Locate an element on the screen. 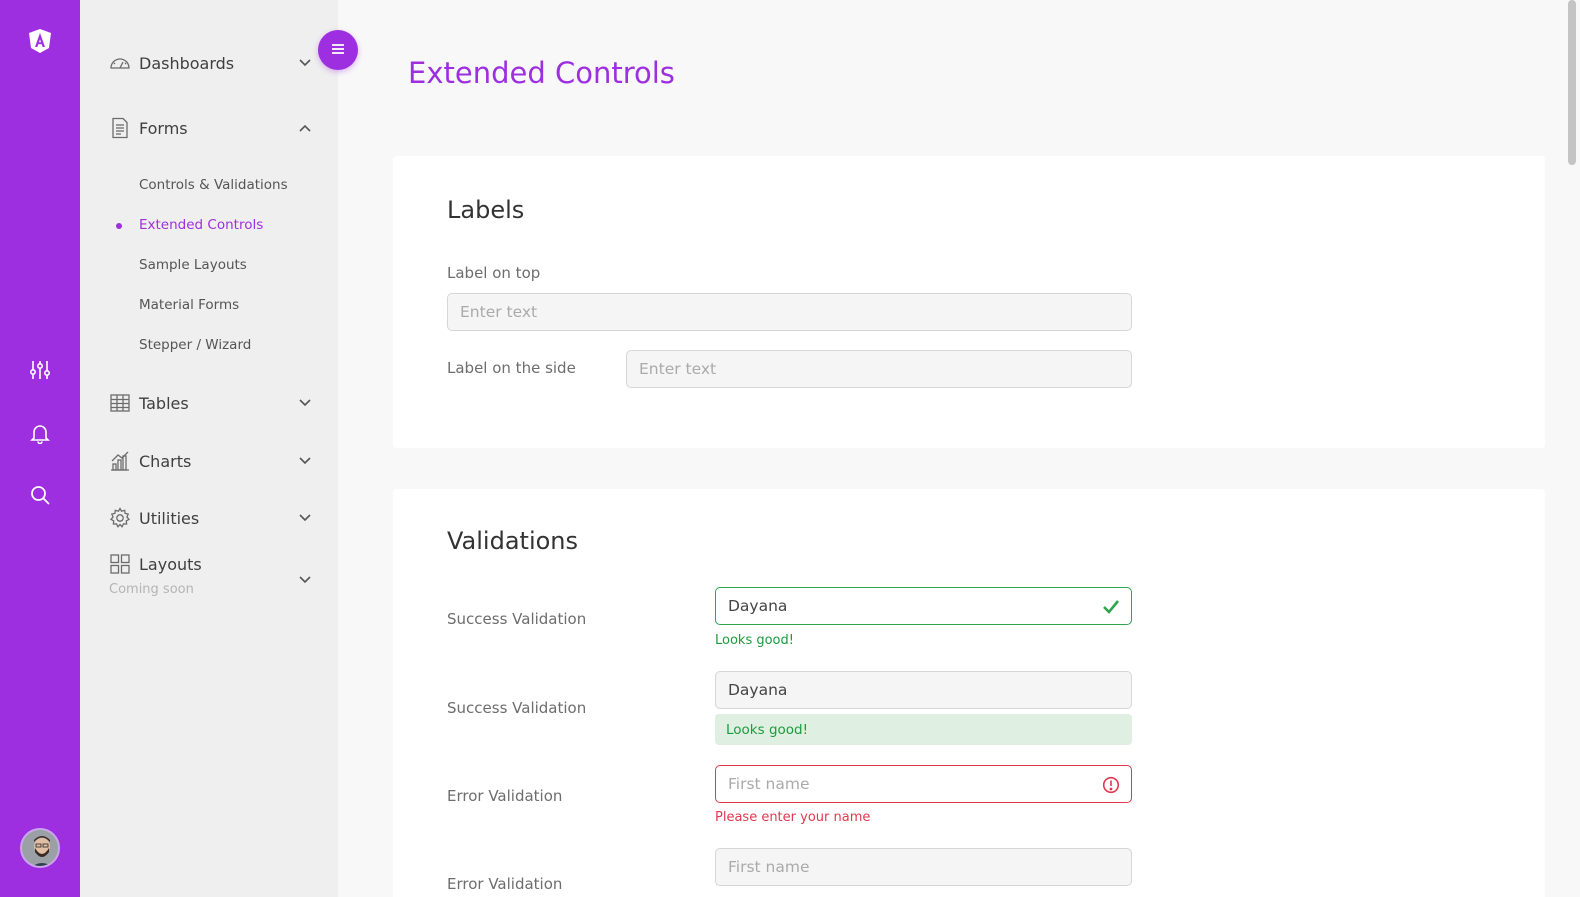 Image resolution: width=1580 pixels, height=897 pixels. gear-icon is located at coordinates (120, 518).